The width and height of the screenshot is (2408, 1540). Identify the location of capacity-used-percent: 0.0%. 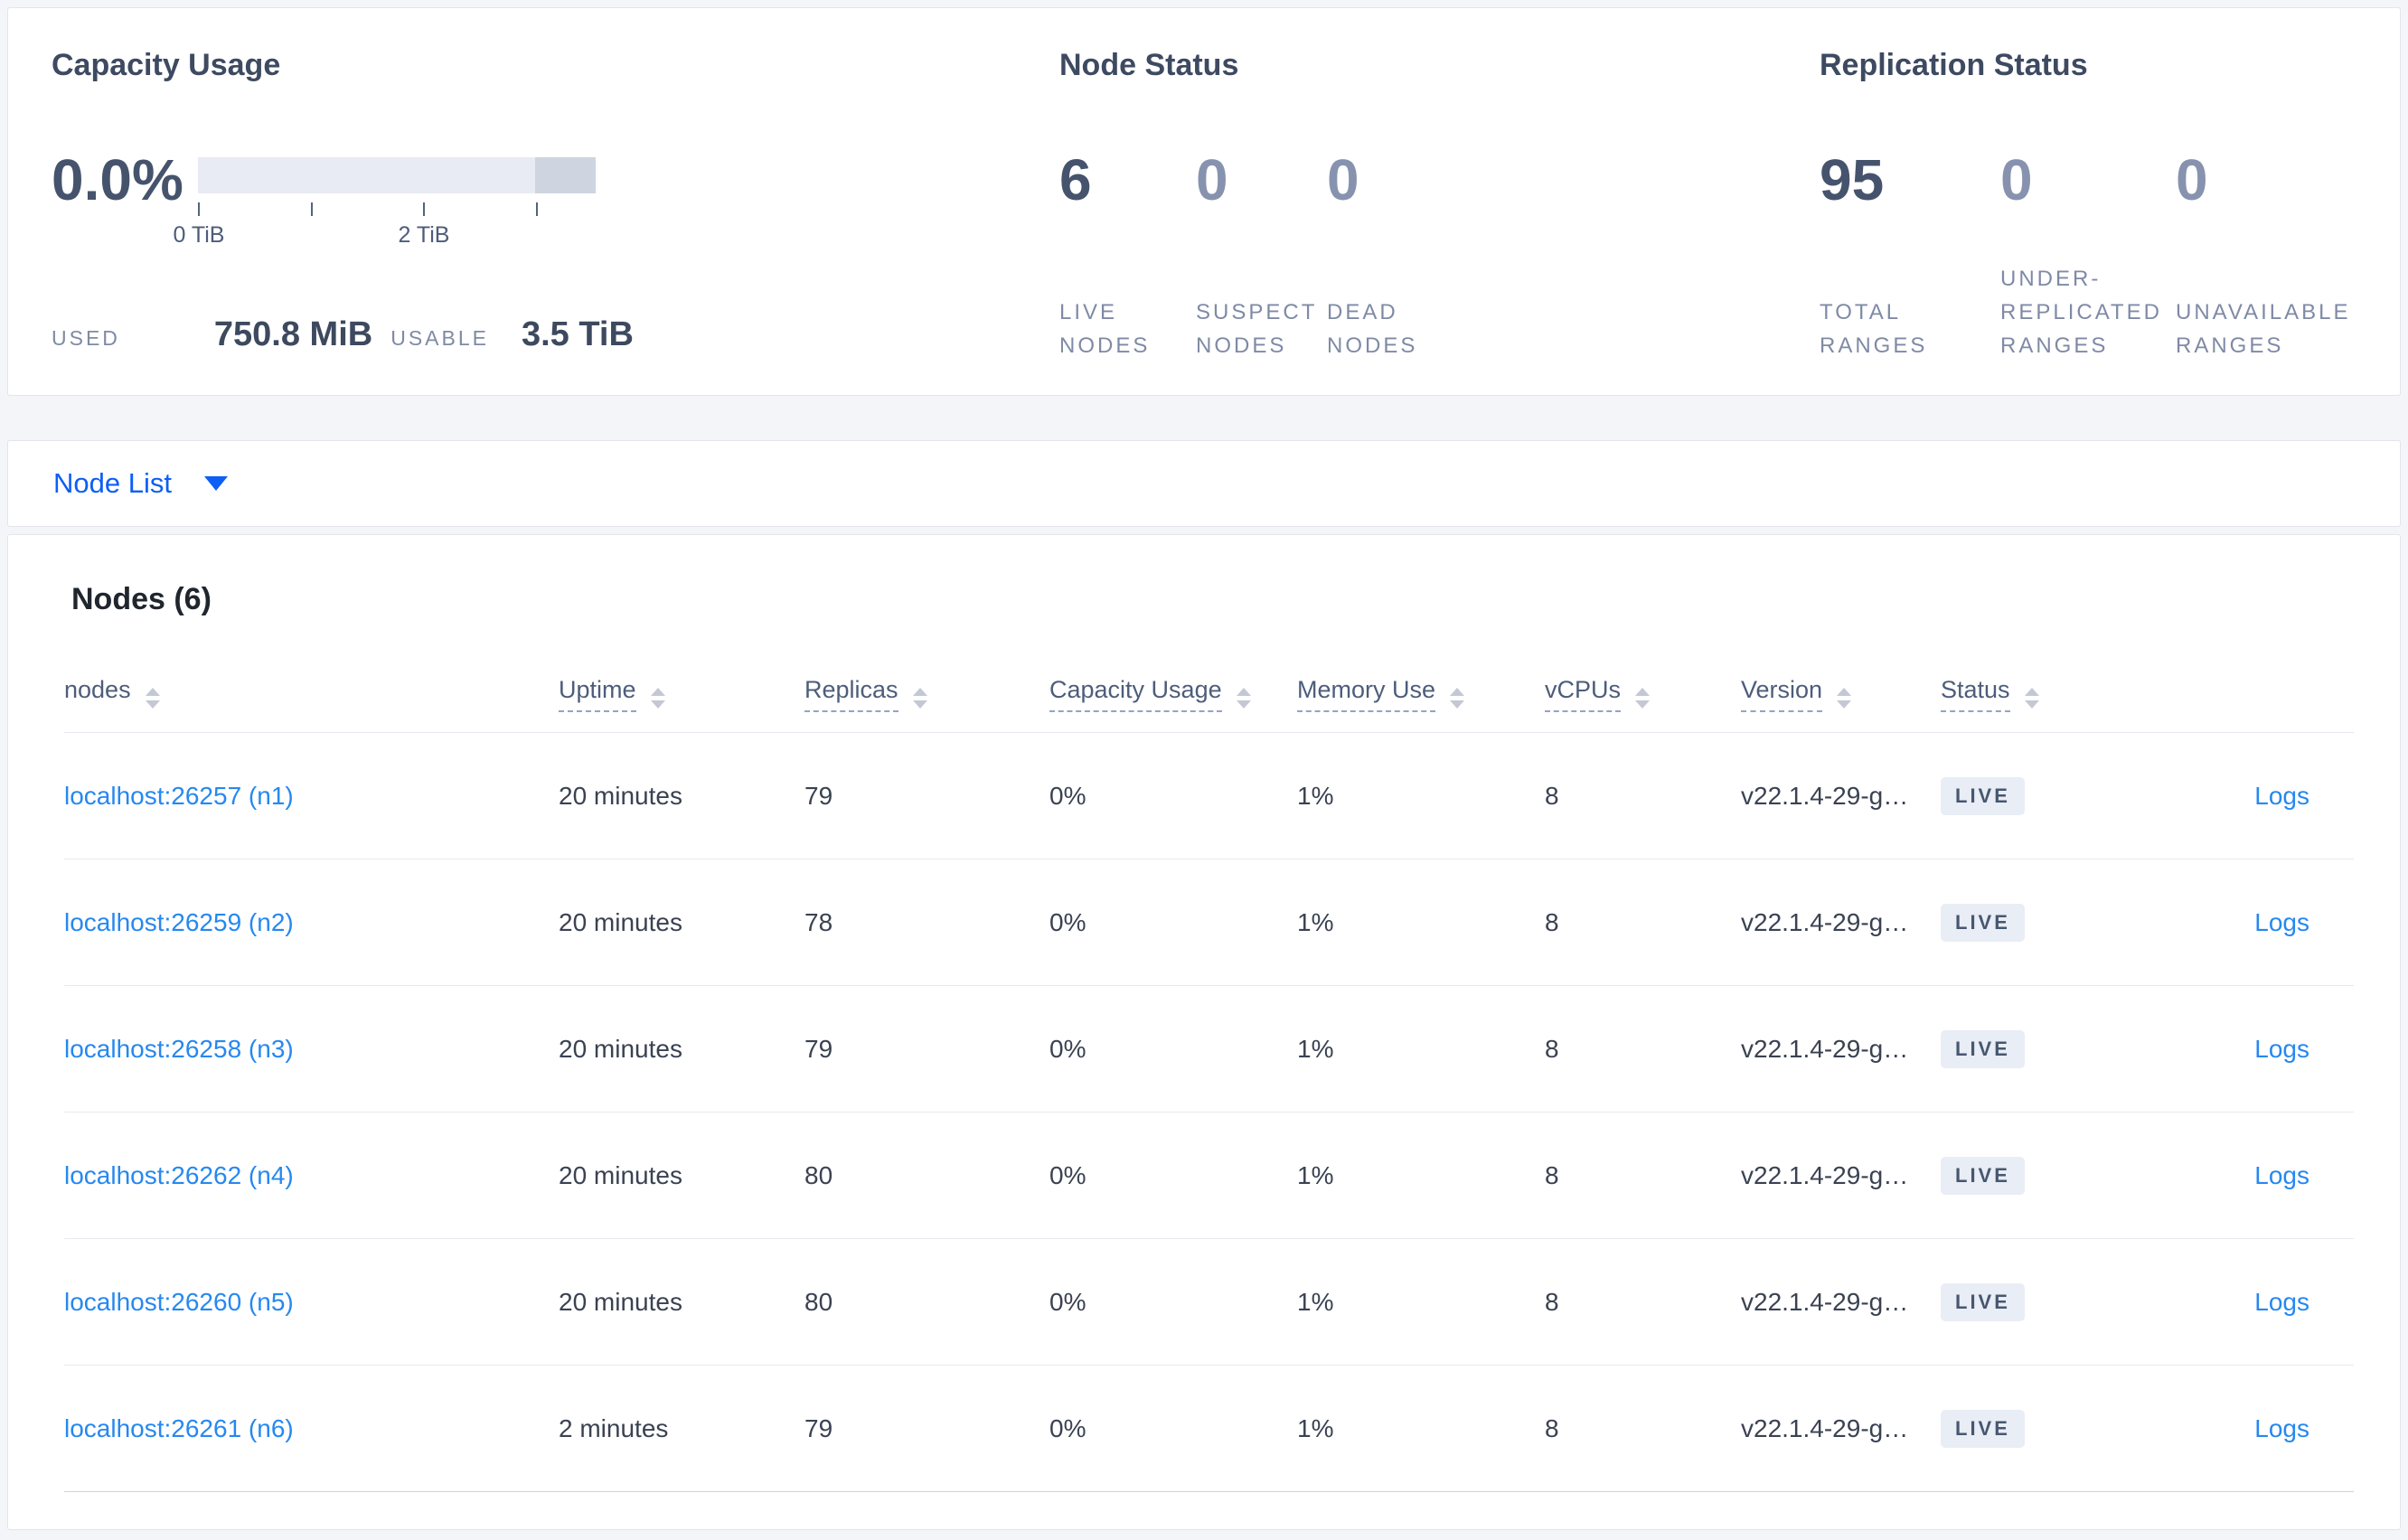
(117, 179).